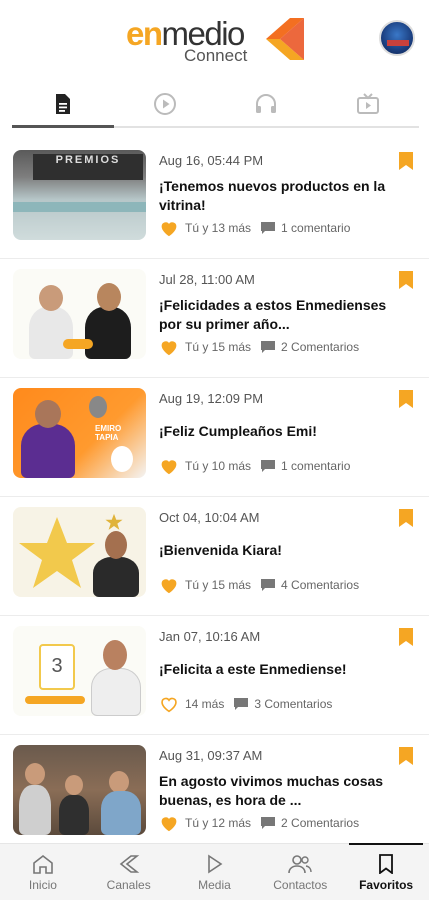 Image resolution: width=429 pixels, height=900 pixels. Describe the element at coordinates (218, 823) in the screenshot. I see `likes-count: Tú y 12 más` at that location.